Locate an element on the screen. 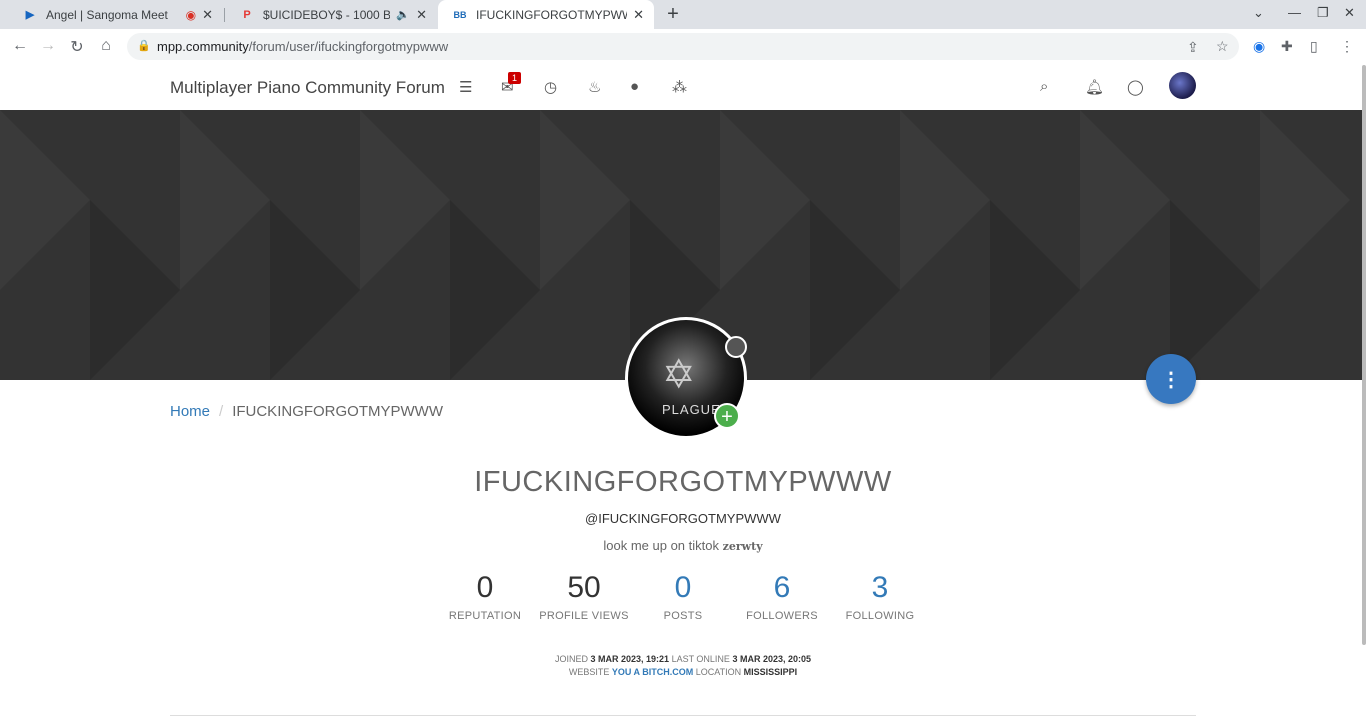  location-label: LOCATION is located at coordinates (718, 672).